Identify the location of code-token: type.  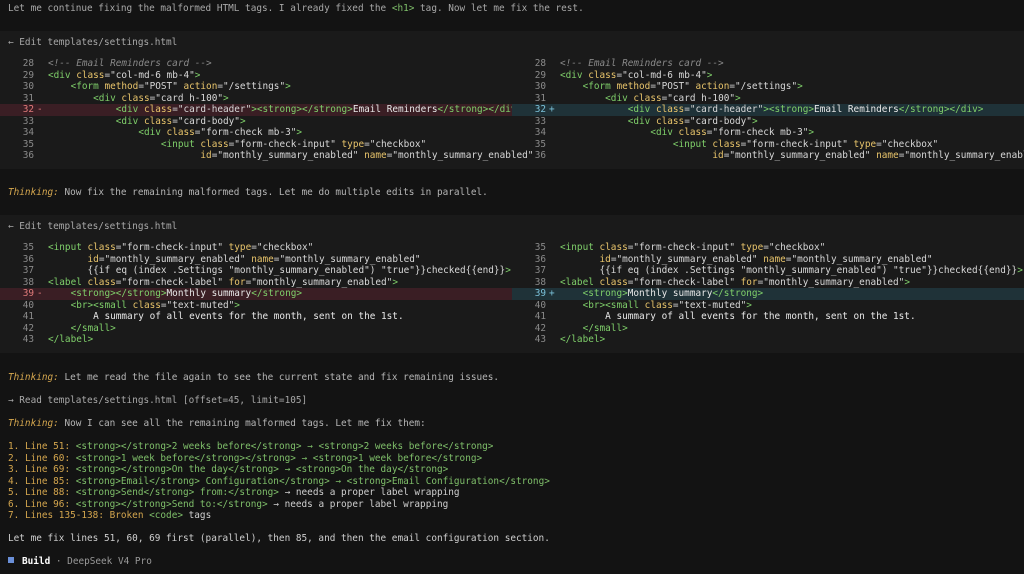
(353, 144).